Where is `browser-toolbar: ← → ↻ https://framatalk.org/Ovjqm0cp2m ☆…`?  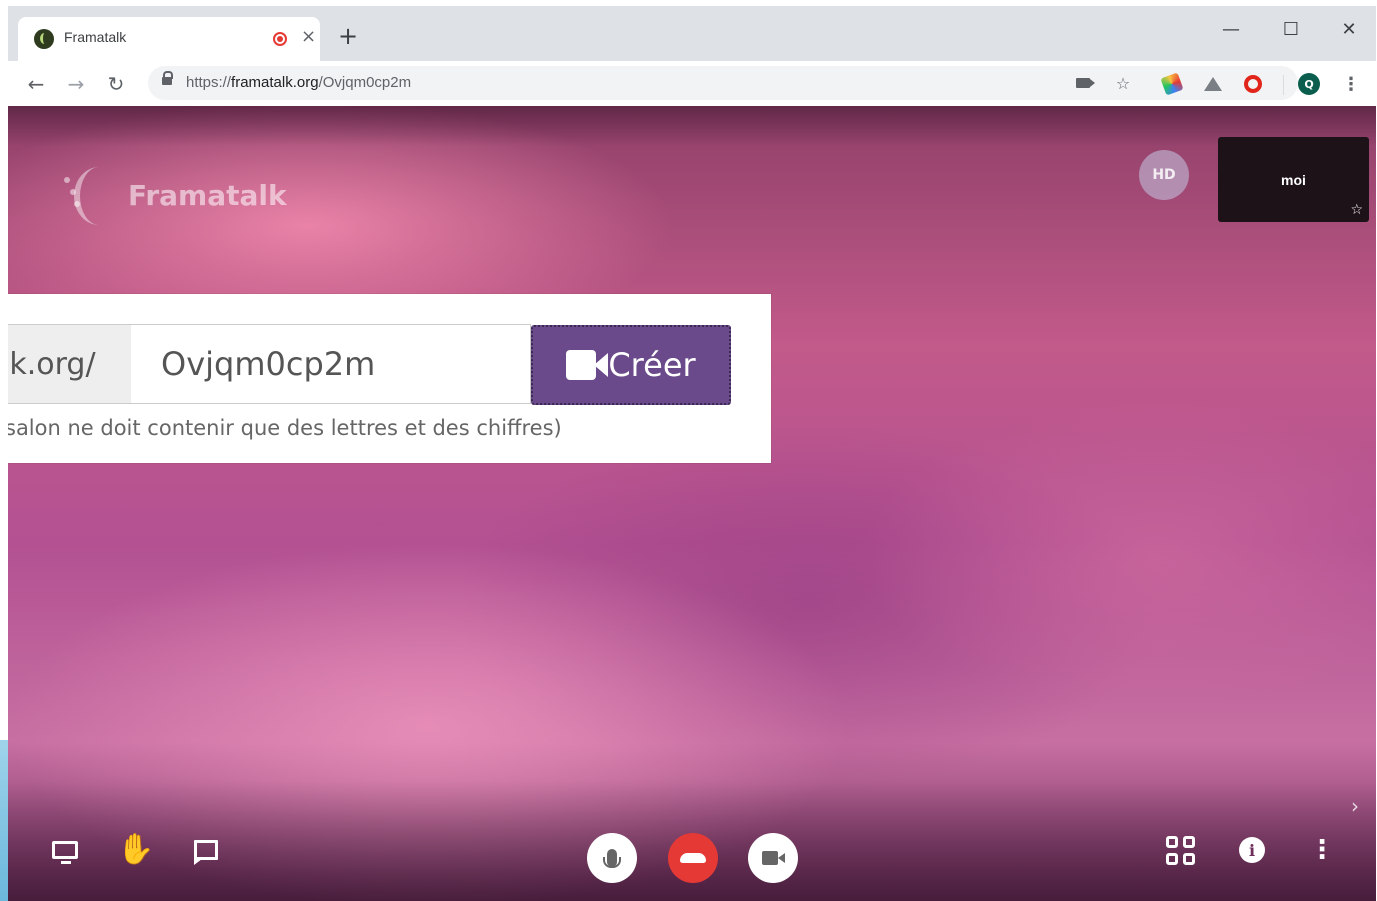
browser-toolbar: ← → ↻ https://framatalk.org/Ovjqm0cp2m ☆… is located at coordinates (692, 83).